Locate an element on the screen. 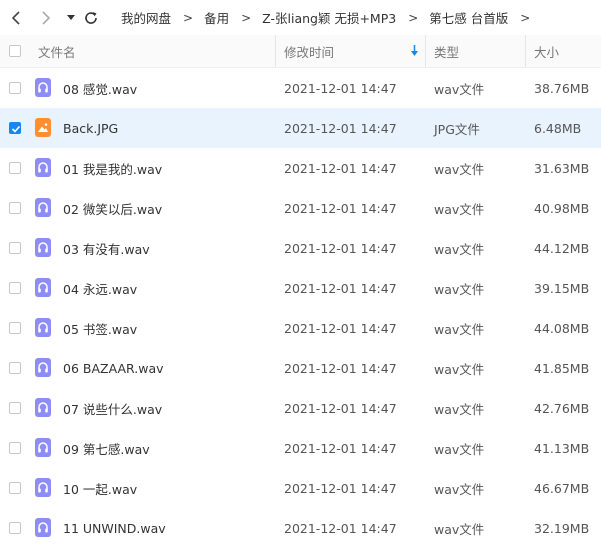  breadcrumb-item: Z-张liang颖 无损+MP3 is located at coordinates (329, 17).